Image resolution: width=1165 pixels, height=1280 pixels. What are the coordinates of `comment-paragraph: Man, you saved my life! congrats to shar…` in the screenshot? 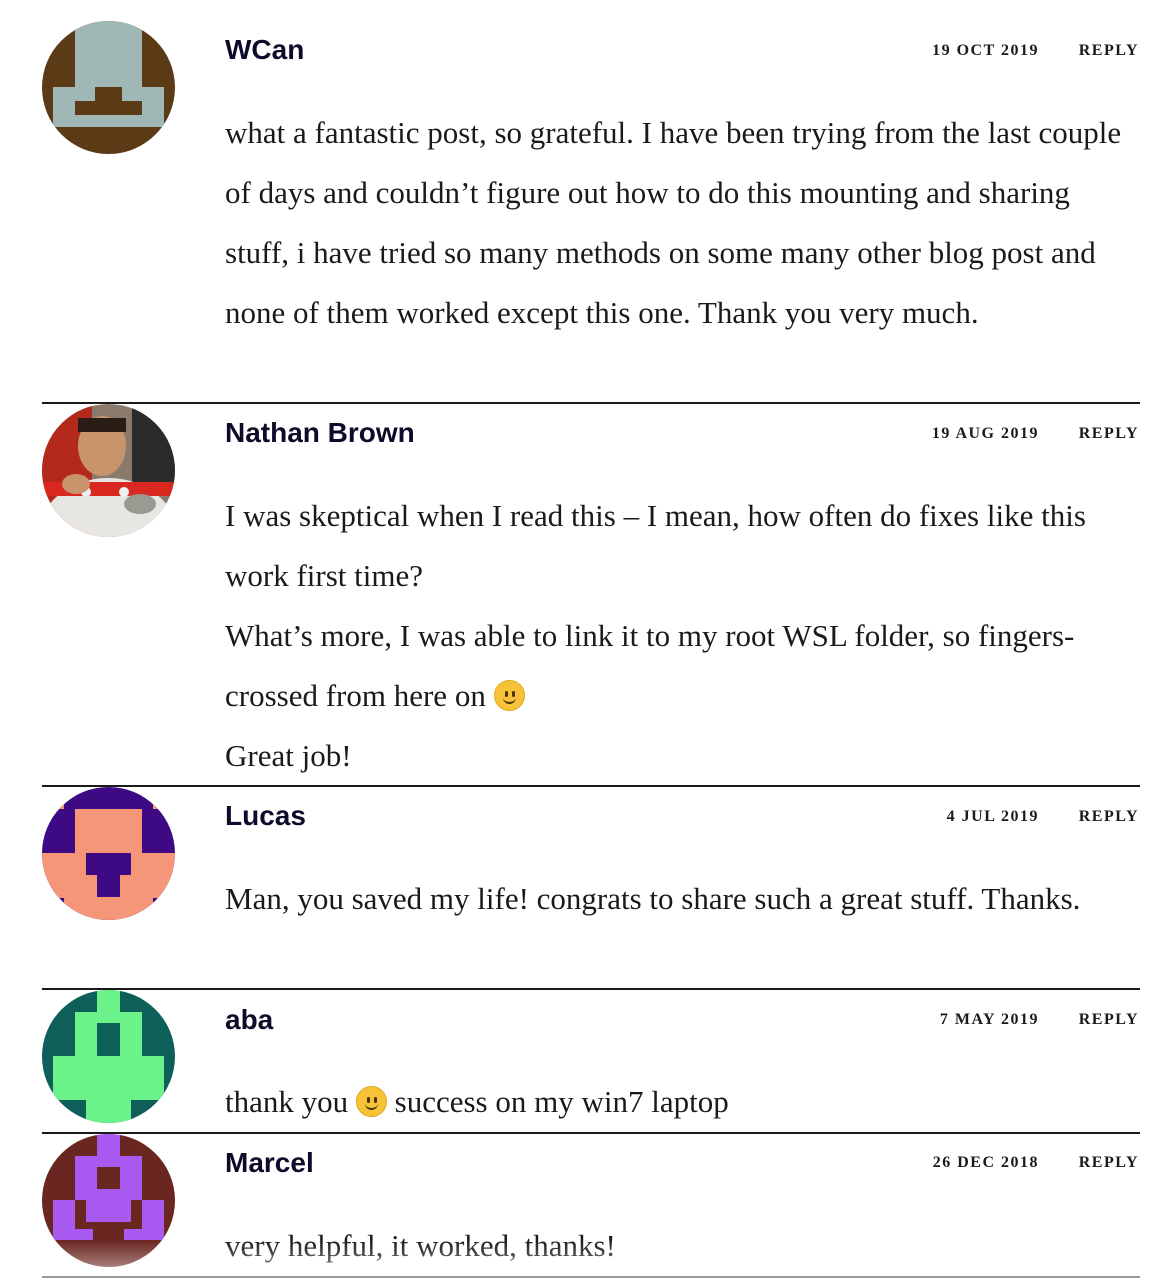 It's located at (653, 898).